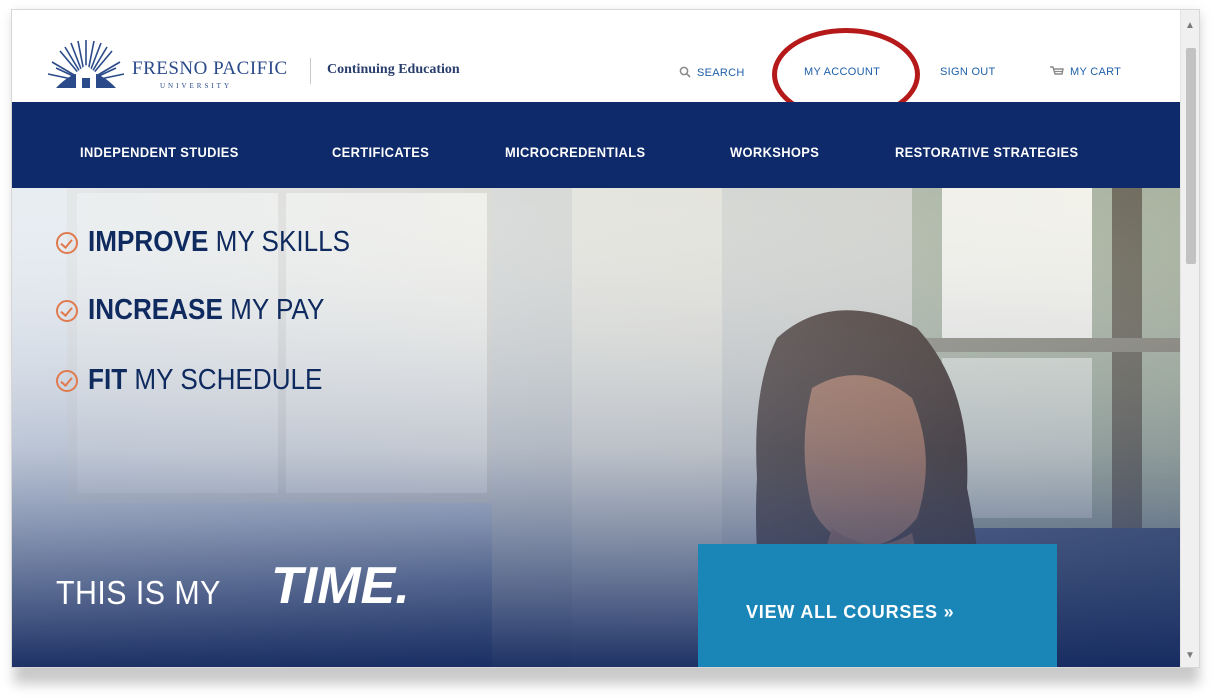  Describe the element at coordinates (1191, 156) in the screenshot. I see `scroll-thumb` at that location.